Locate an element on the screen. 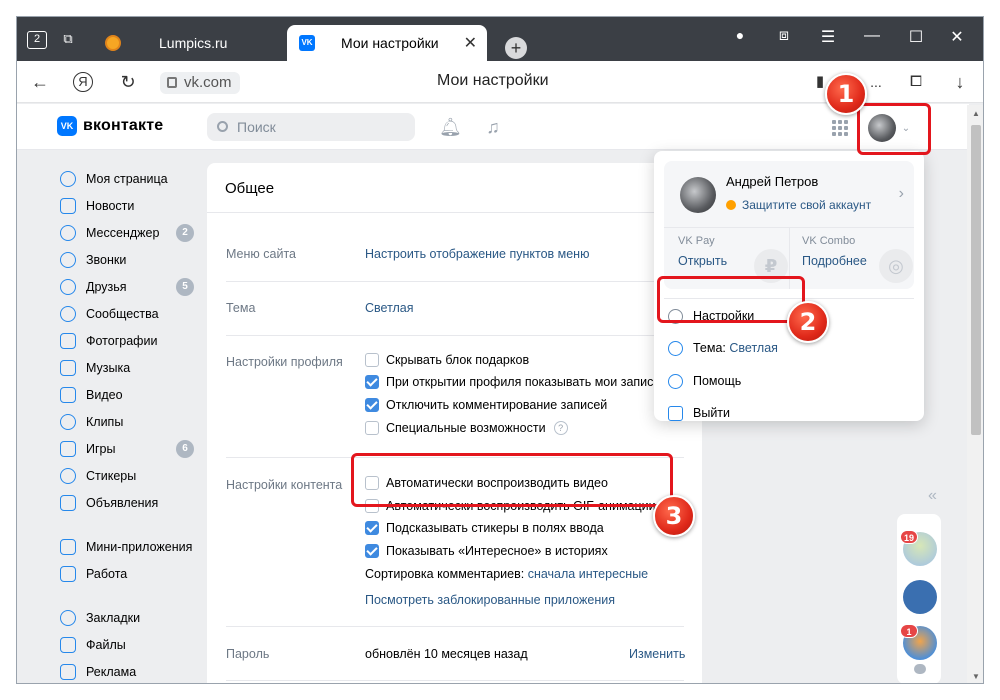 The width and height of the screenshot is (1000, 700). search-input: Поиск is located at coordinates (311, 127).